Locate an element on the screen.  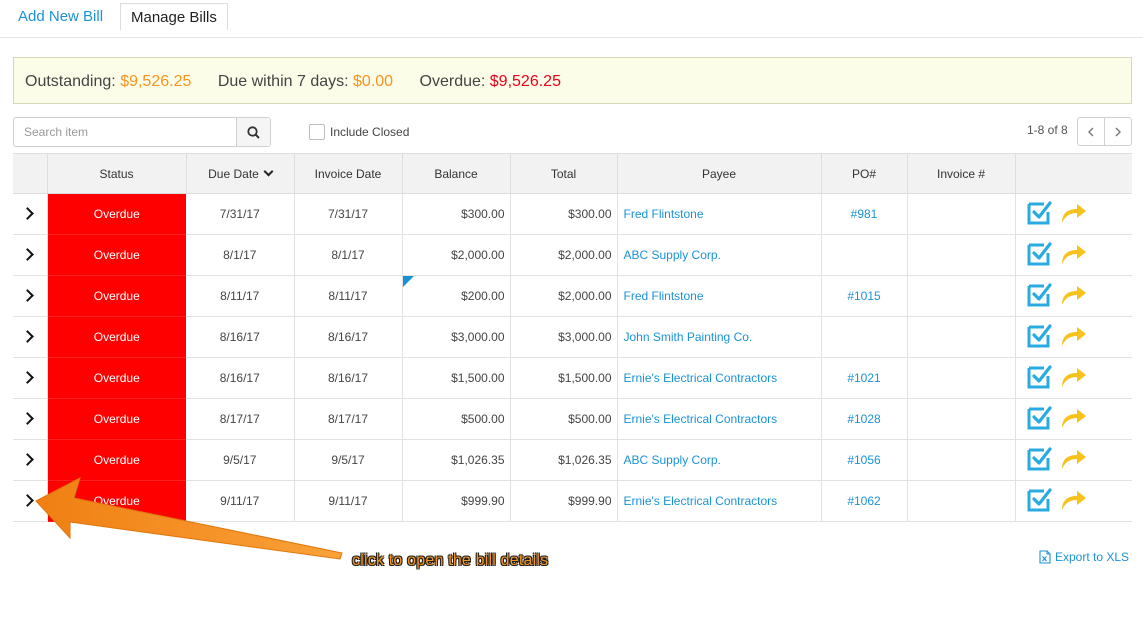
po-link: #981 is located at coordinates (864, 214).